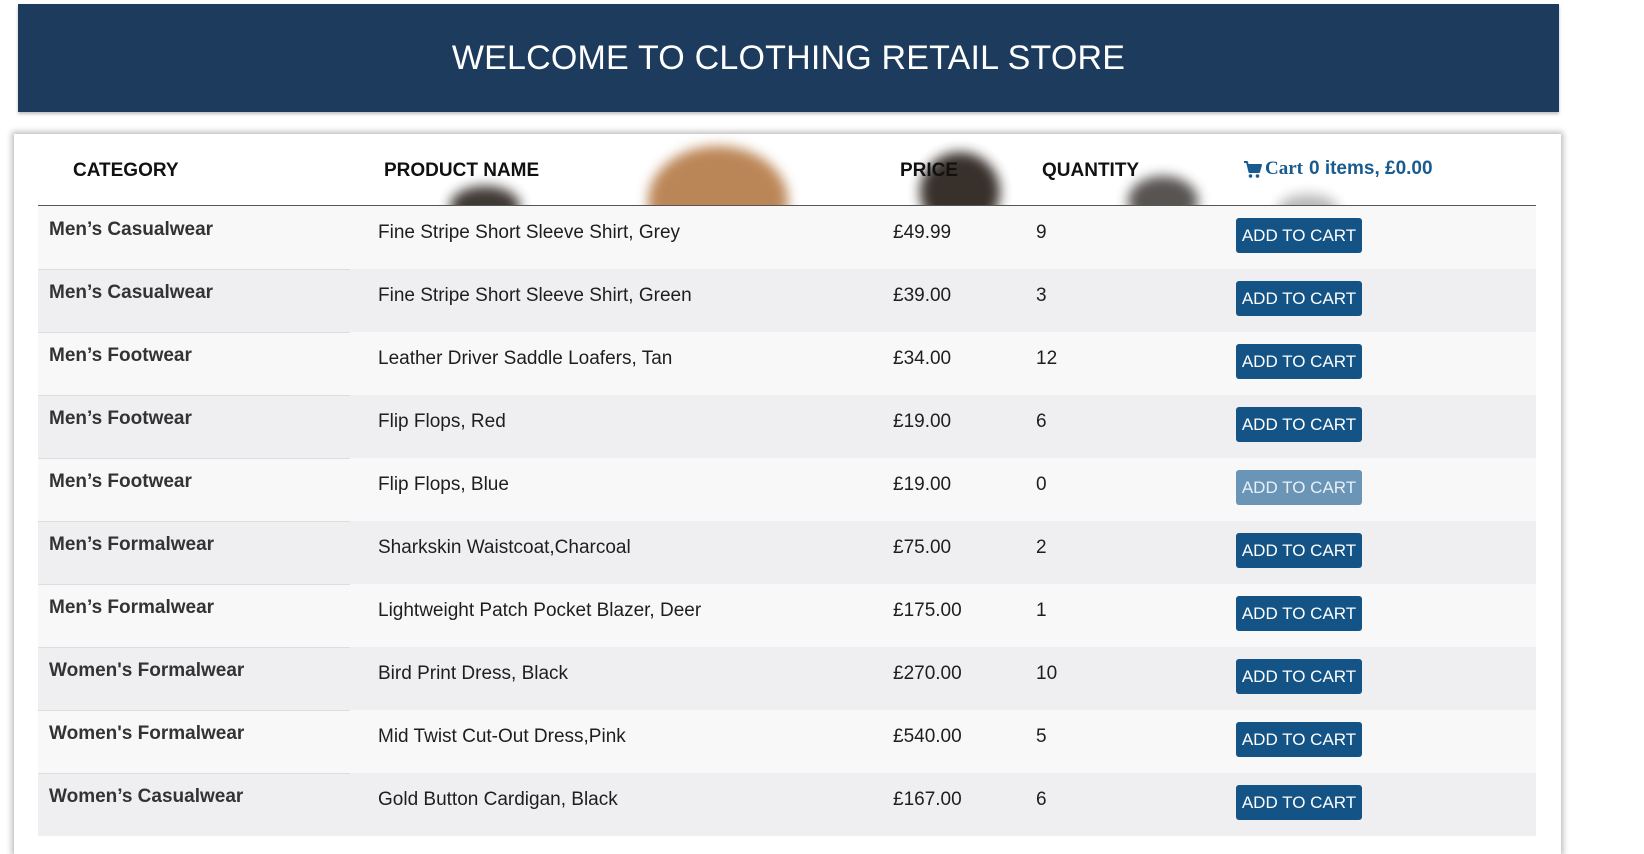 The image size is (1644, 854). What do you see at coordinates (927, 799) in the screenshot?
I see `product-price: £167.00` at bounding box center [927, 799].